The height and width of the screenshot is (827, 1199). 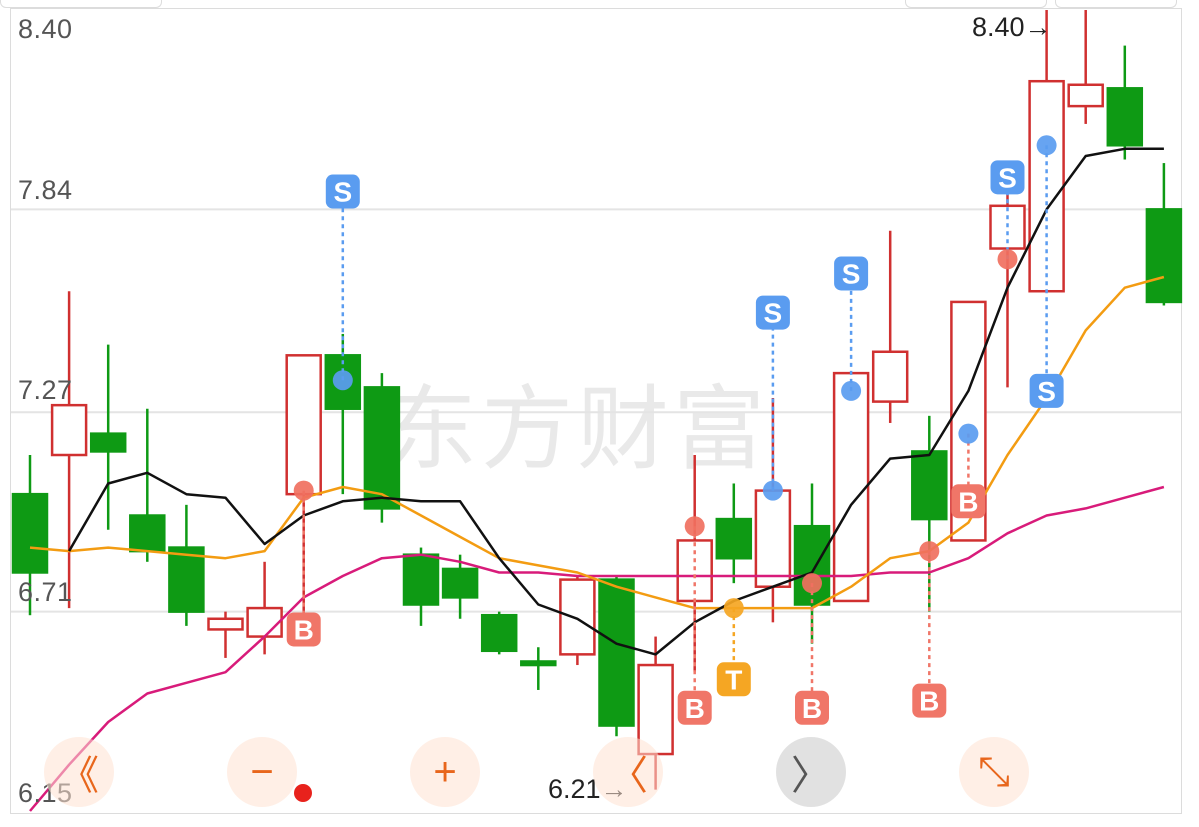 I want to click on signal-badge-b-7: B, so click(x=929, y=700).